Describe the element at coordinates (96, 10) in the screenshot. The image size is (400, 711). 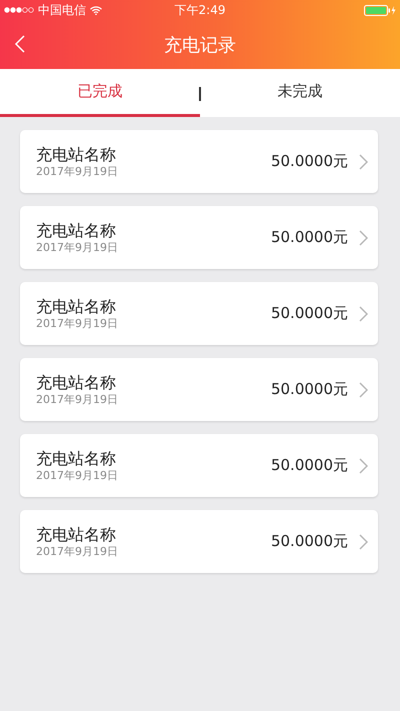
I see `wifi-icon` at that location.